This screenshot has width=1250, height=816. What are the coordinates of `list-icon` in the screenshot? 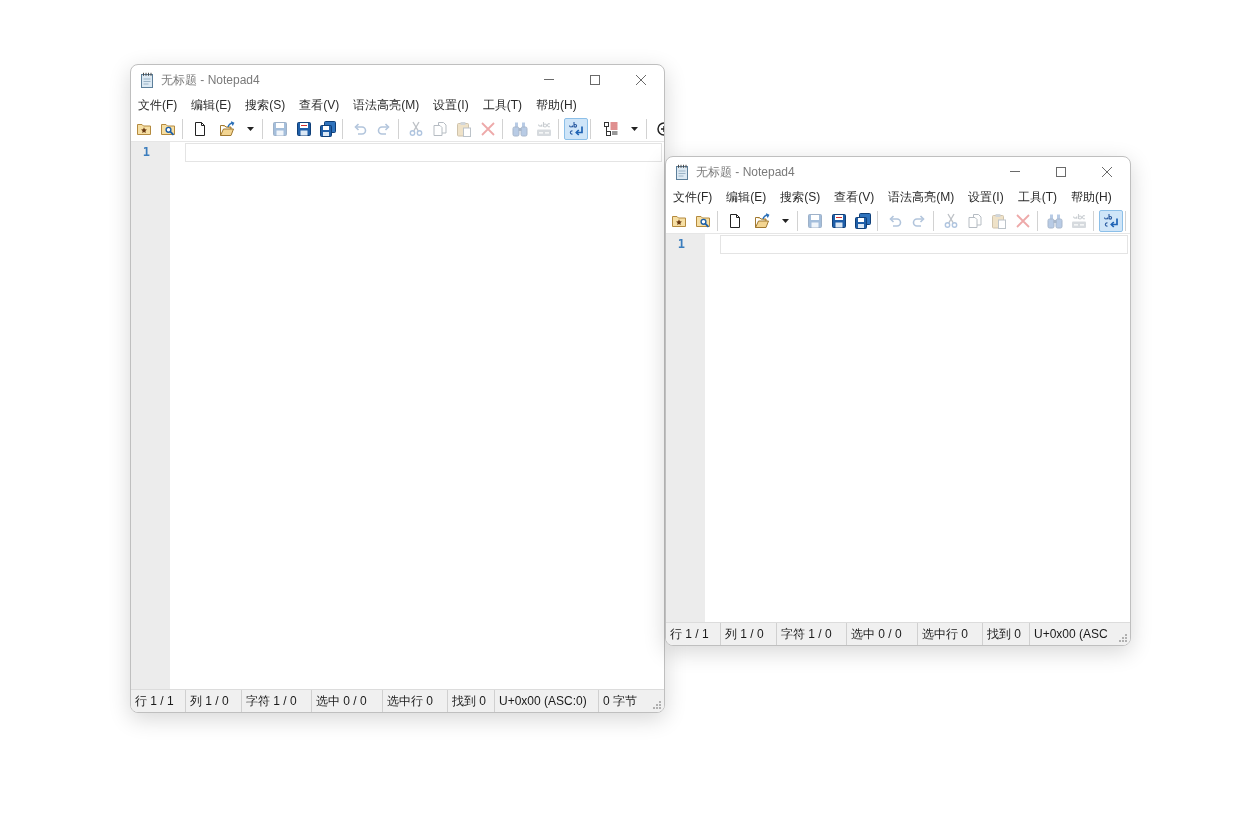 It's located at (611, 128).